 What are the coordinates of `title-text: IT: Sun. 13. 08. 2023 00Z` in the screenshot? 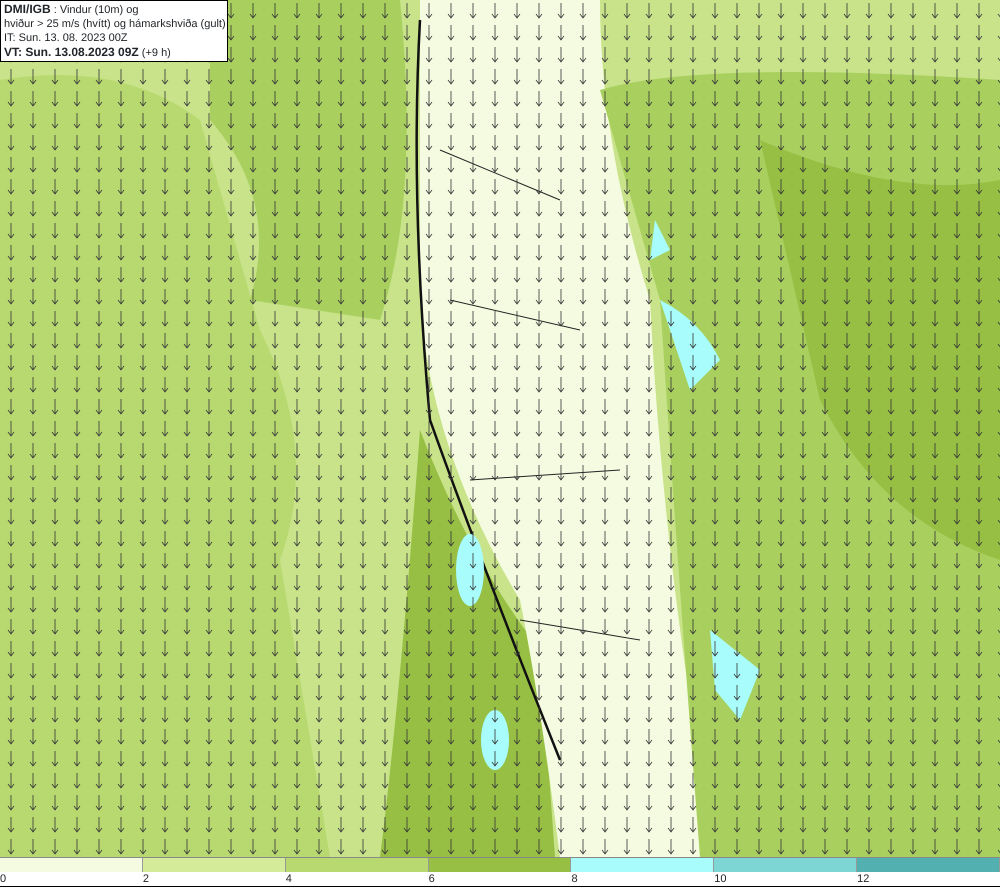 It's located at (66, 38).